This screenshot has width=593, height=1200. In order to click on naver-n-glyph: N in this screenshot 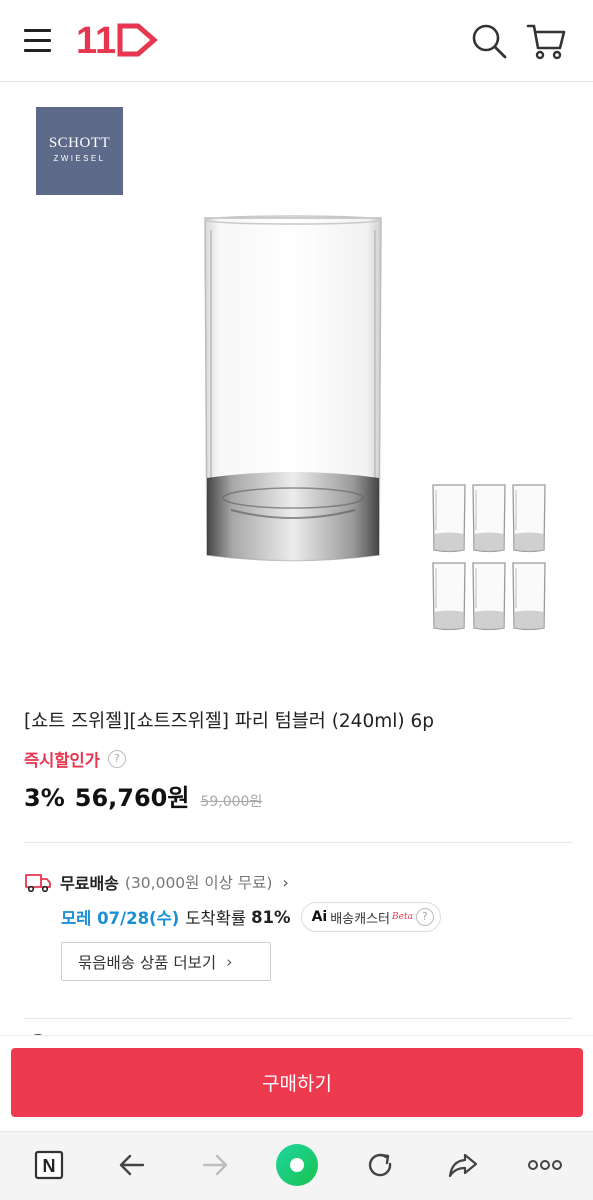, I will do `click(49, 1166)`.